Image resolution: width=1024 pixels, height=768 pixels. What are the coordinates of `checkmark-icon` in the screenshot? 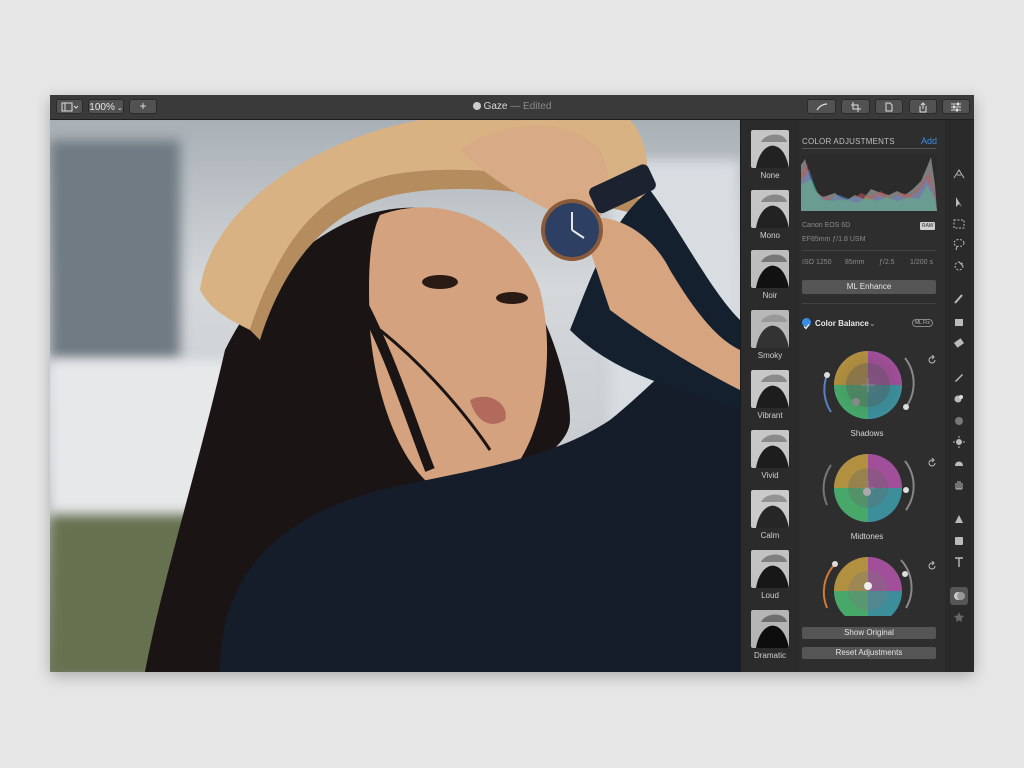 It's located at (806, 324).